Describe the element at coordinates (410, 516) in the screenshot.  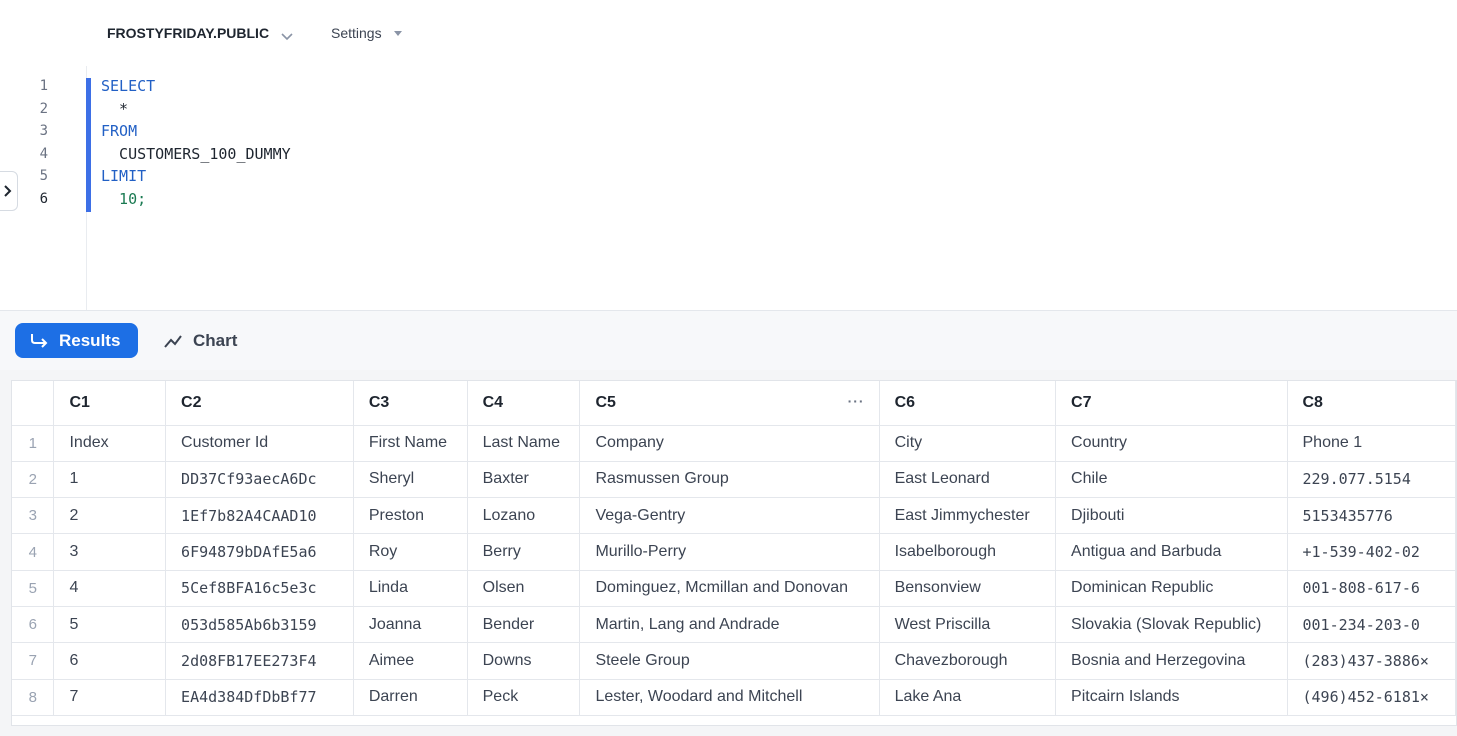
I see `table-cell: Preston` at that location.